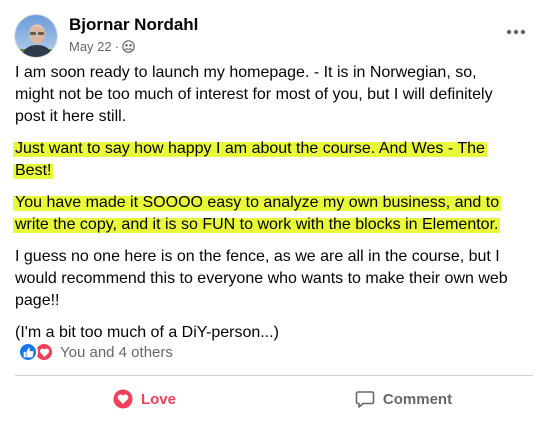 This screenshot has height=424, width=548. I want to click on love-button-label: Love, so click(158, 399).